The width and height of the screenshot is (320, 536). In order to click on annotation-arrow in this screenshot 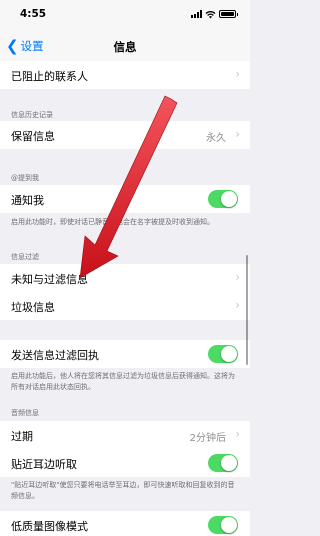, I will do `click(128, 187)`.